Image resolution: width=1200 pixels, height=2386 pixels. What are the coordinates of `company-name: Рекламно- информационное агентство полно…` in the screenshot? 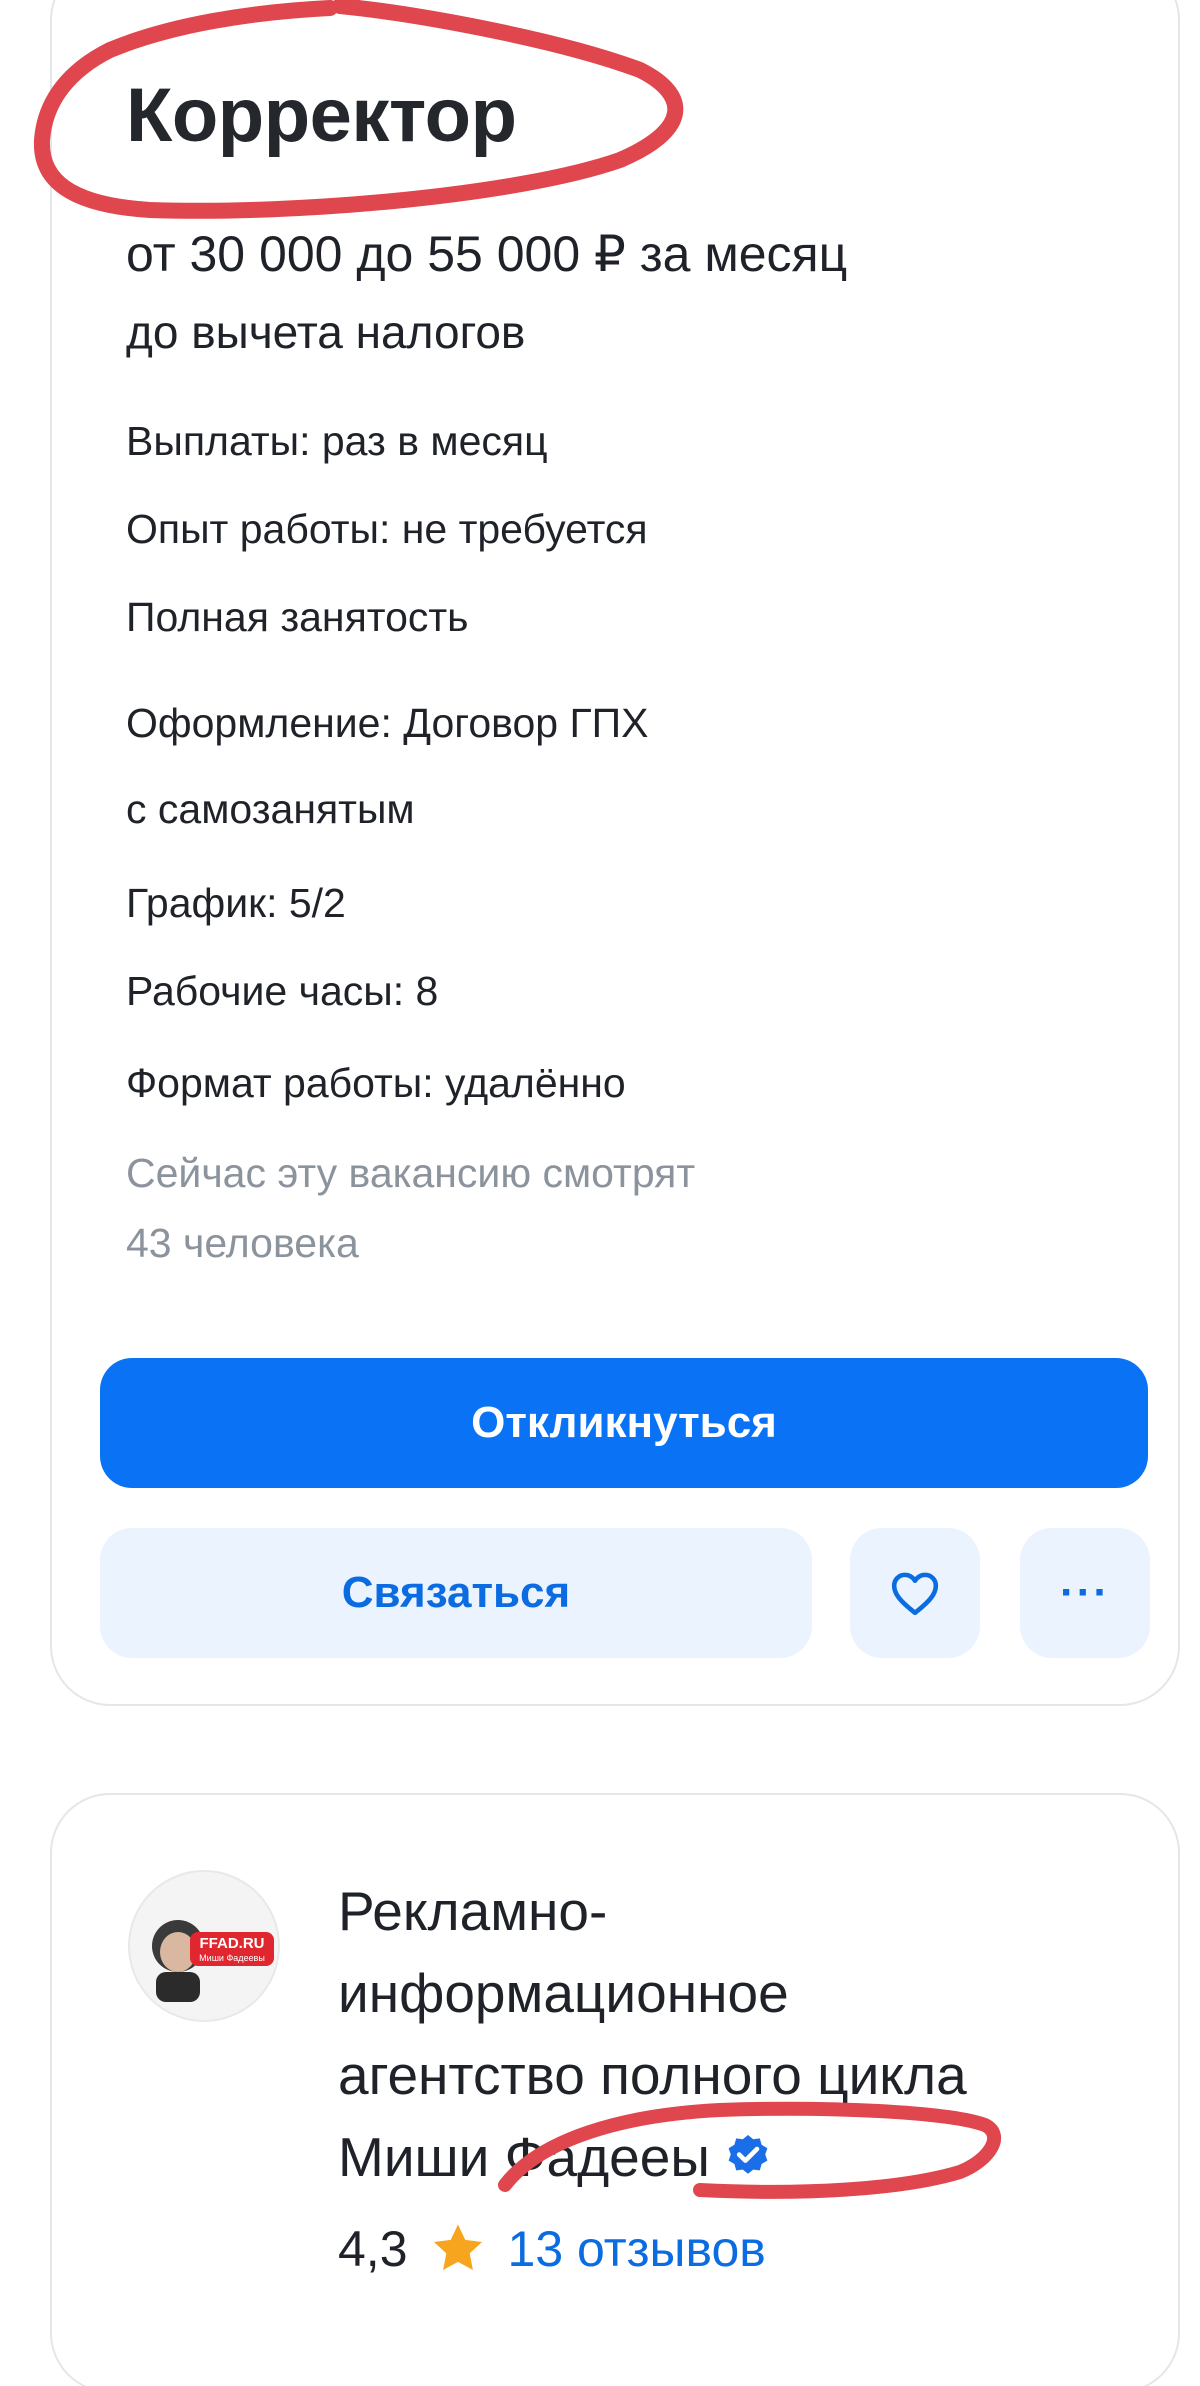 It's located at (748, 2034).